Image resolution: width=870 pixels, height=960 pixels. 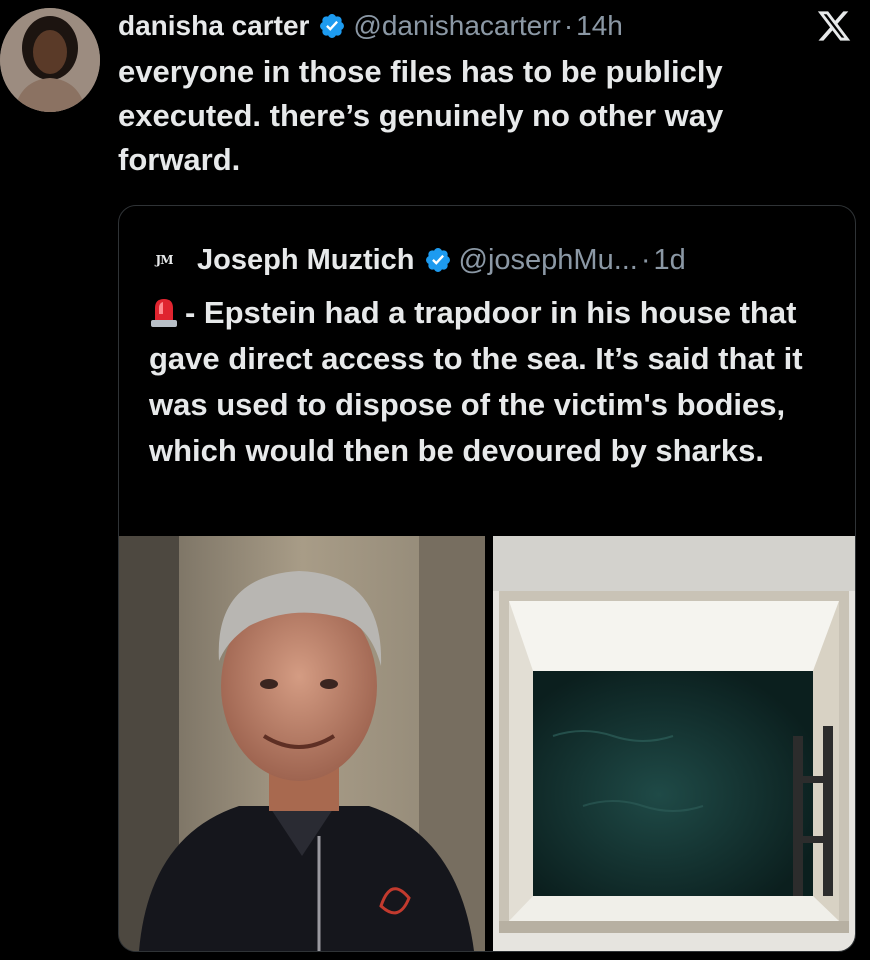 I want to click on author-name: danisha carter, so click(x=213, y=26).